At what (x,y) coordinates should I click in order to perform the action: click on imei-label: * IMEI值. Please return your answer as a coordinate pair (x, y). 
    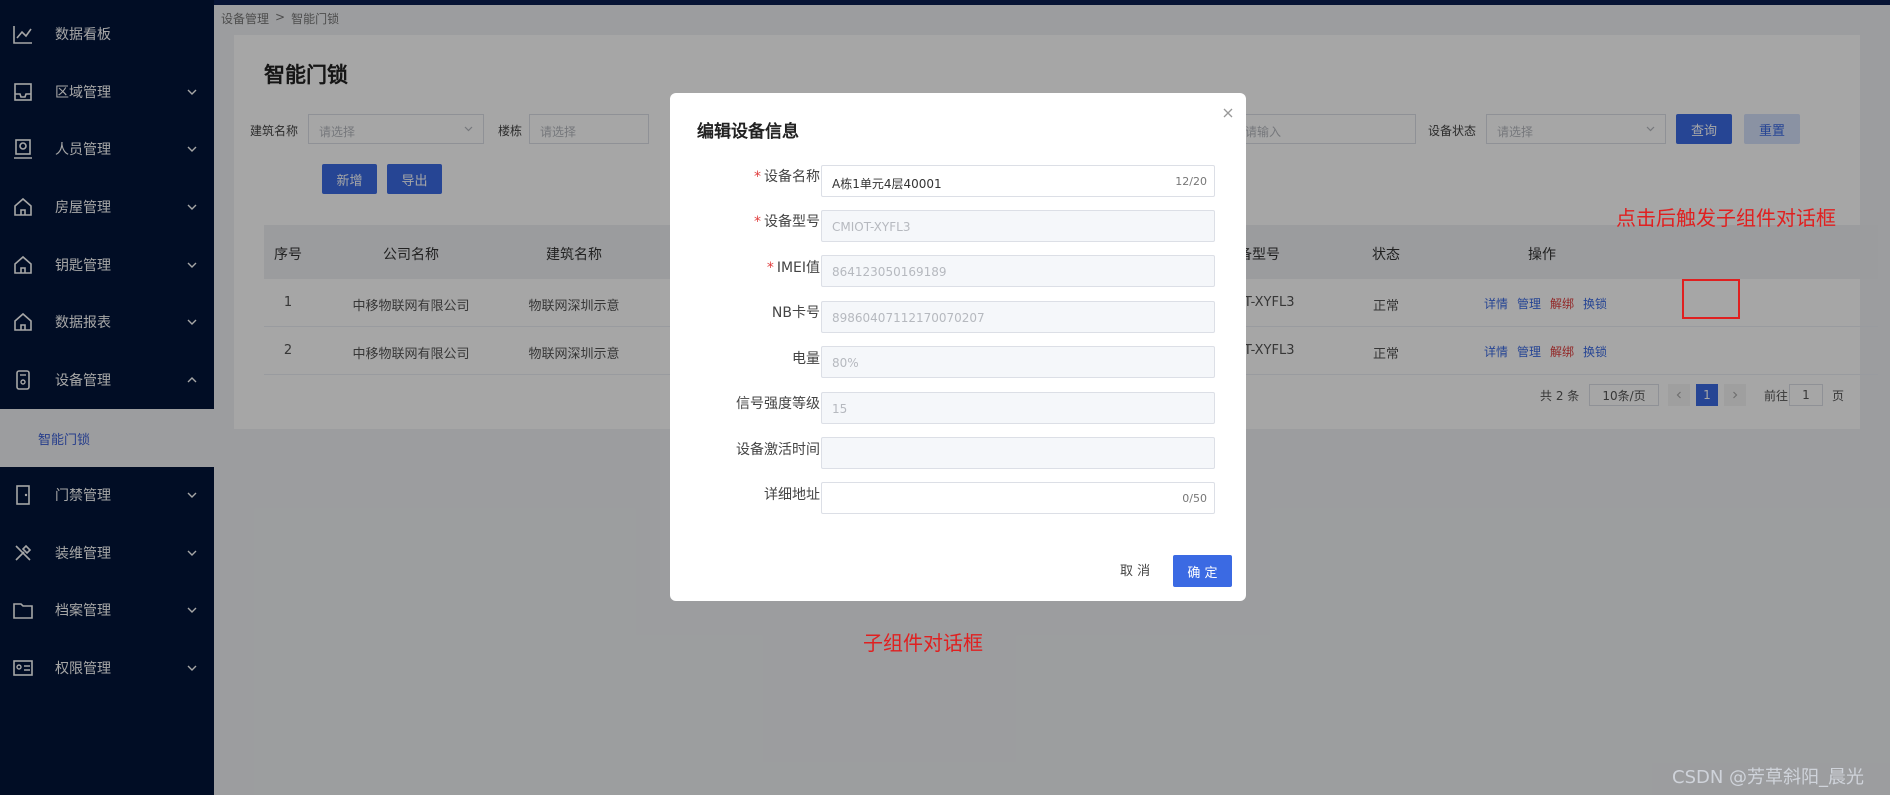
    Looking at the image, I should click on (793, 268).